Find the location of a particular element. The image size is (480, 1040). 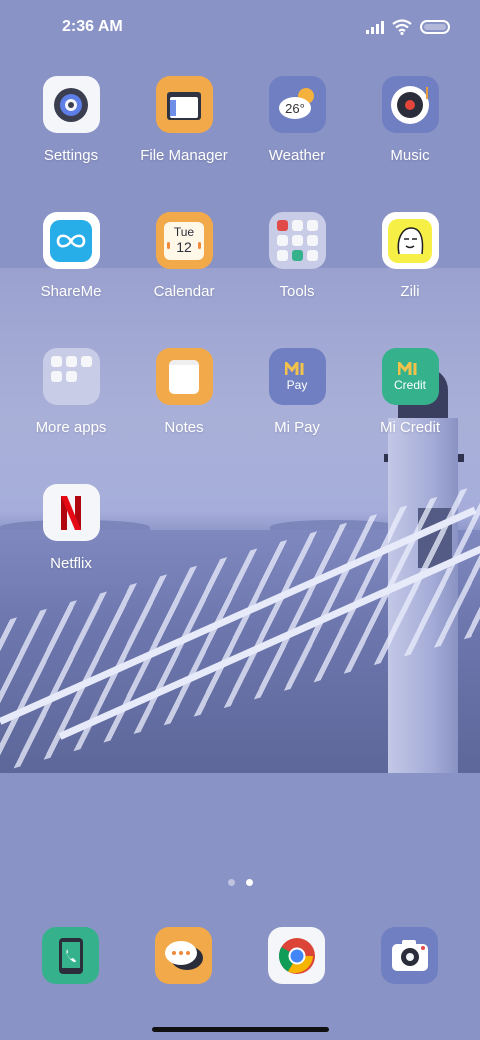

app-file-manager: File Manager is located at coordinates (184, 120).